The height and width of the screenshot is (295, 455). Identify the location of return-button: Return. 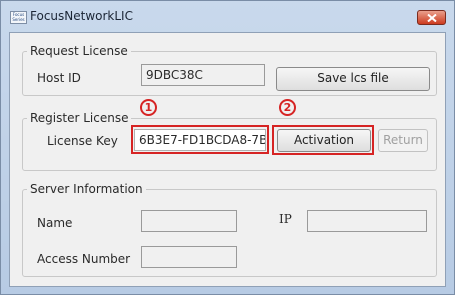
(403, 140).